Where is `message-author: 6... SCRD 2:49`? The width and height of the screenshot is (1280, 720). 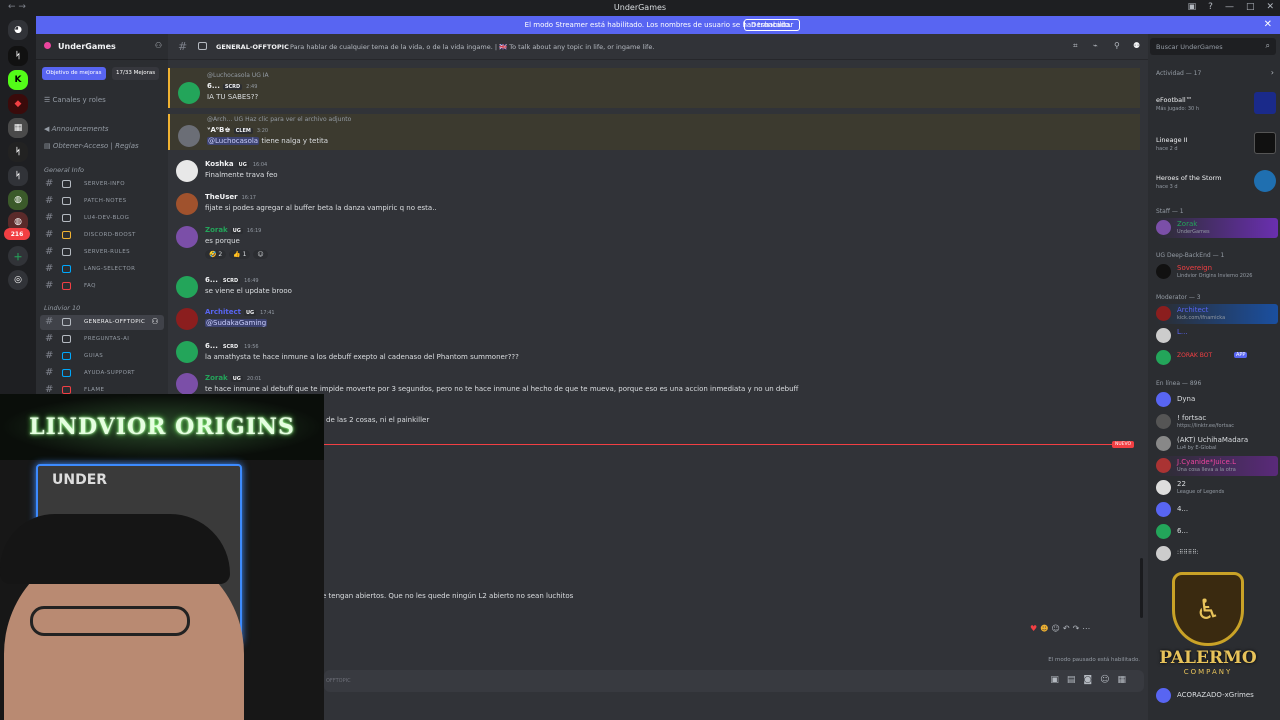
message-author: 6... SCRD 2:49 is located at coordinates (232, 86).